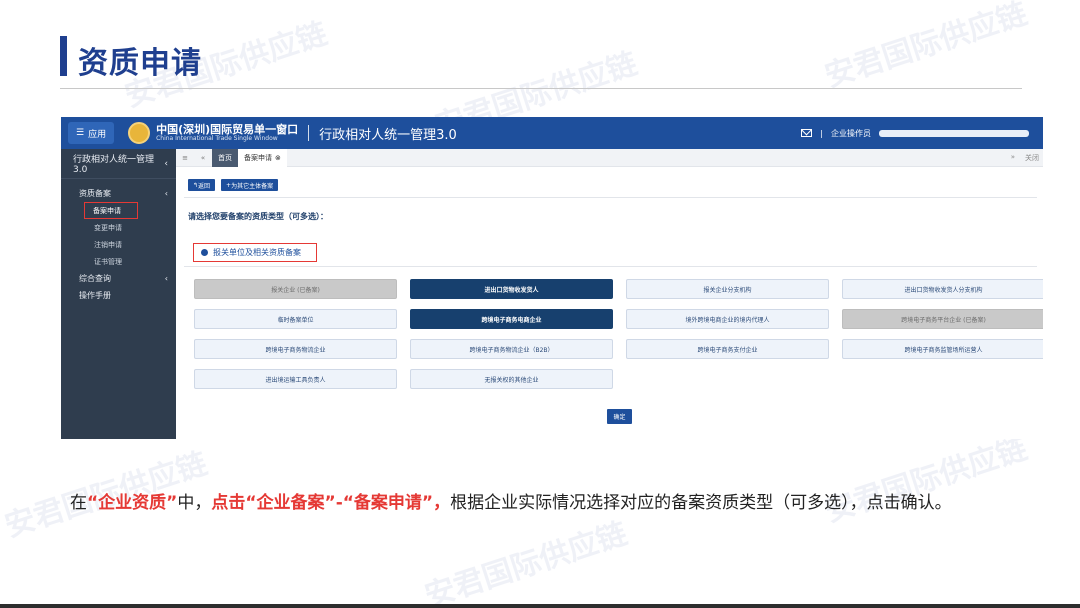 Image resolution: width=1080 pixels, height=608 pixels. I want to click on option-button: 报关企业分支机构, so click(727, 289).